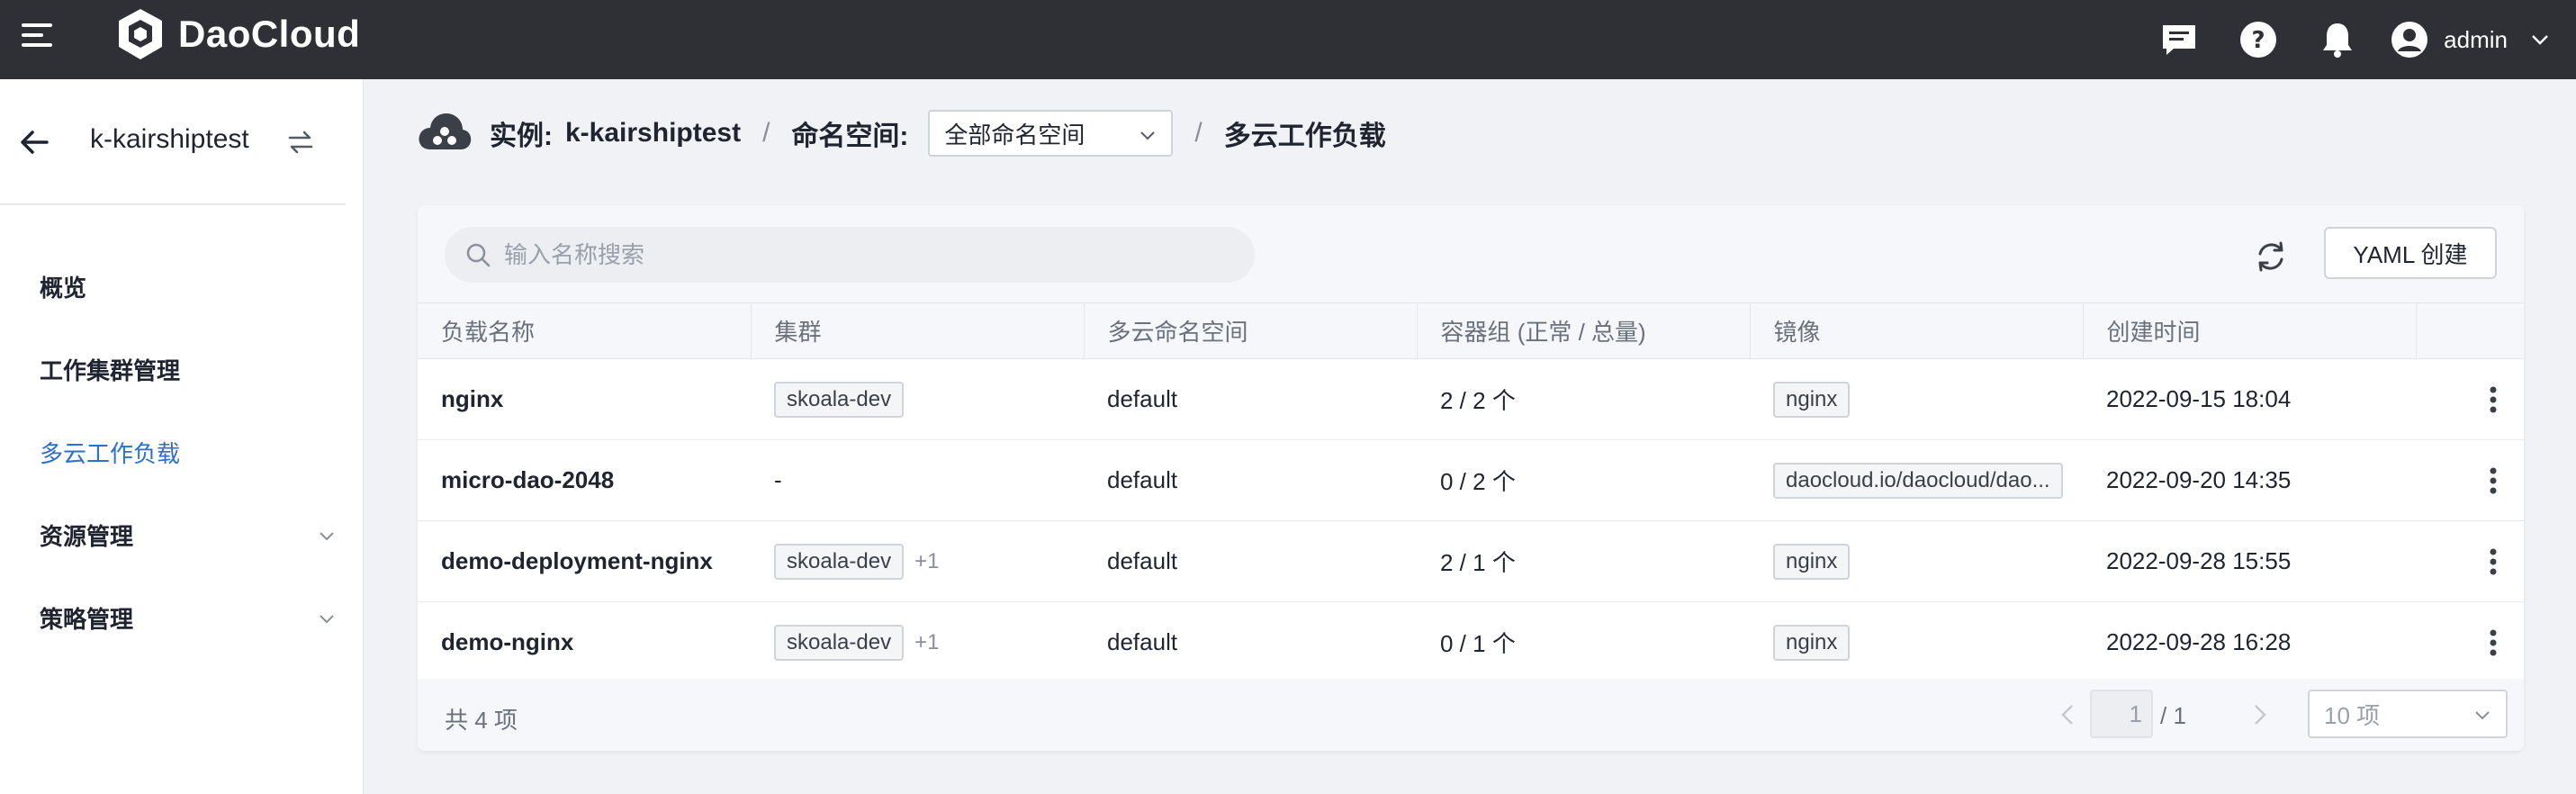 The image size is (2576, 794). What do you see at coordinates (2470, 330) in the screenshot?
I see `column-header-actions` at bounding box center [2470, 330].